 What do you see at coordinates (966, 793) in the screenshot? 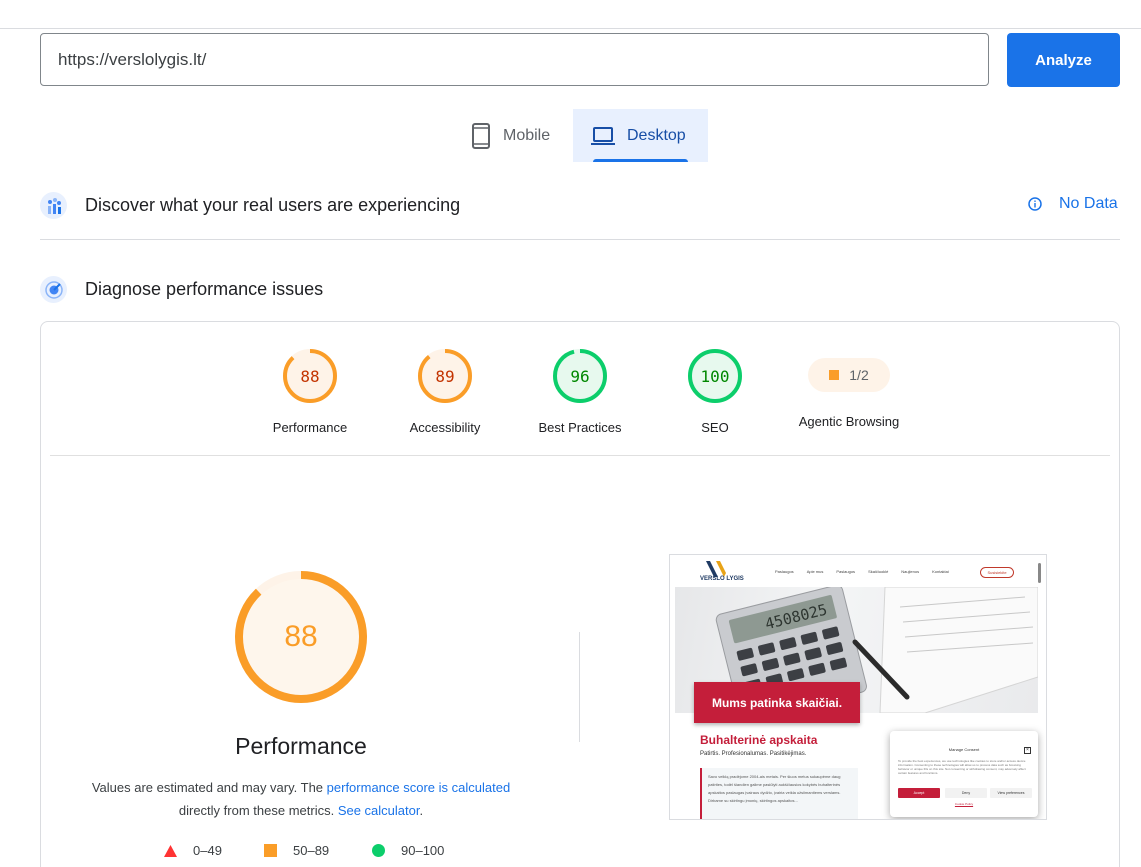
I see `consent-deny-button: Deny` at bounding box center [966, 793].